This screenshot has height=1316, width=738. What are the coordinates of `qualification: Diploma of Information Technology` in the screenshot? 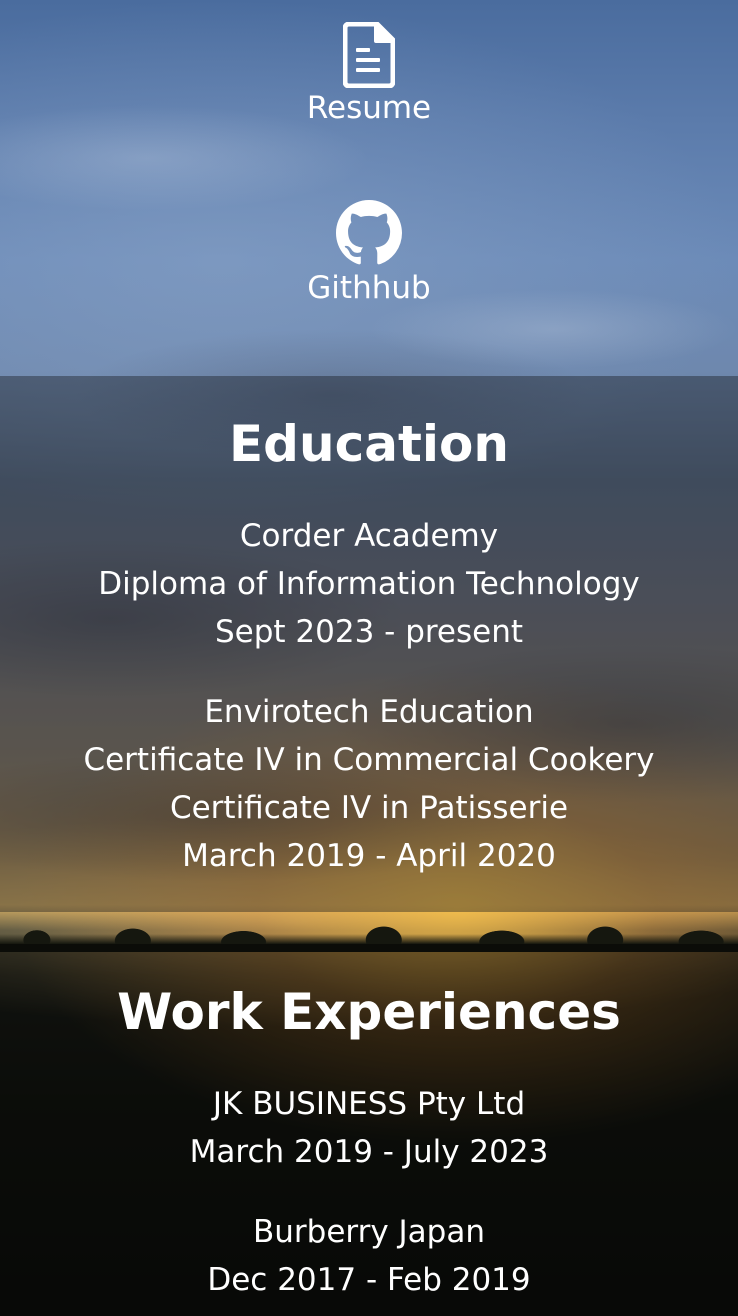 It's located at (369, 584).